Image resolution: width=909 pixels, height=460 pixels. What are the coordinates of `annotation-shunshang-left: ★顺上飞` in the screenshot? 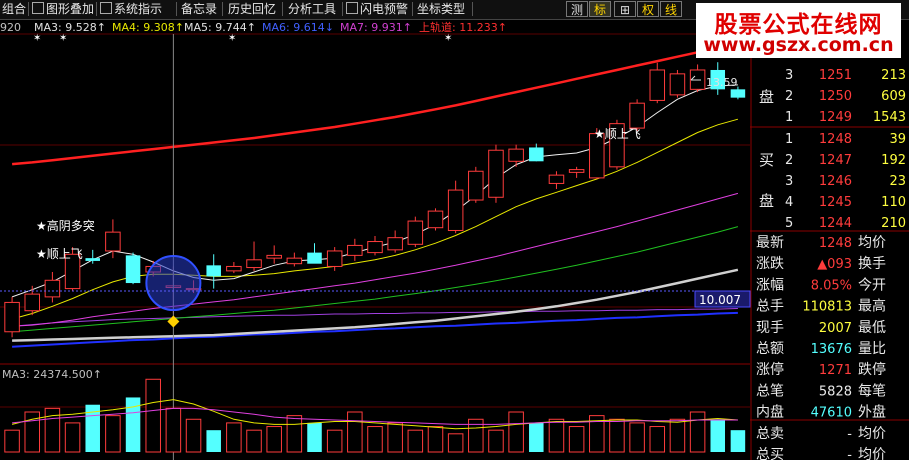 It's located at (59, 254).